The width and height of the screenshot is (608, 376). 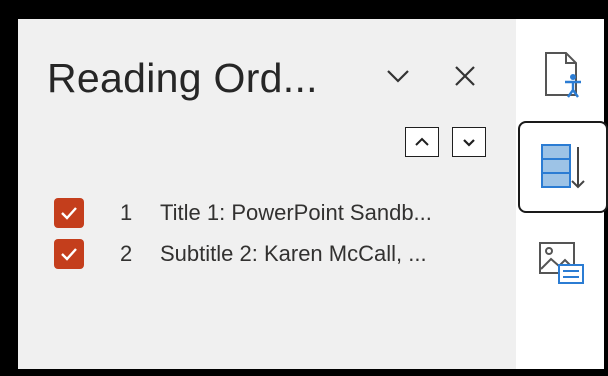 What do you see at coordinates (126, 253) in the screenshot?
I see `item-number: 2` at bounding box center [126, 253].